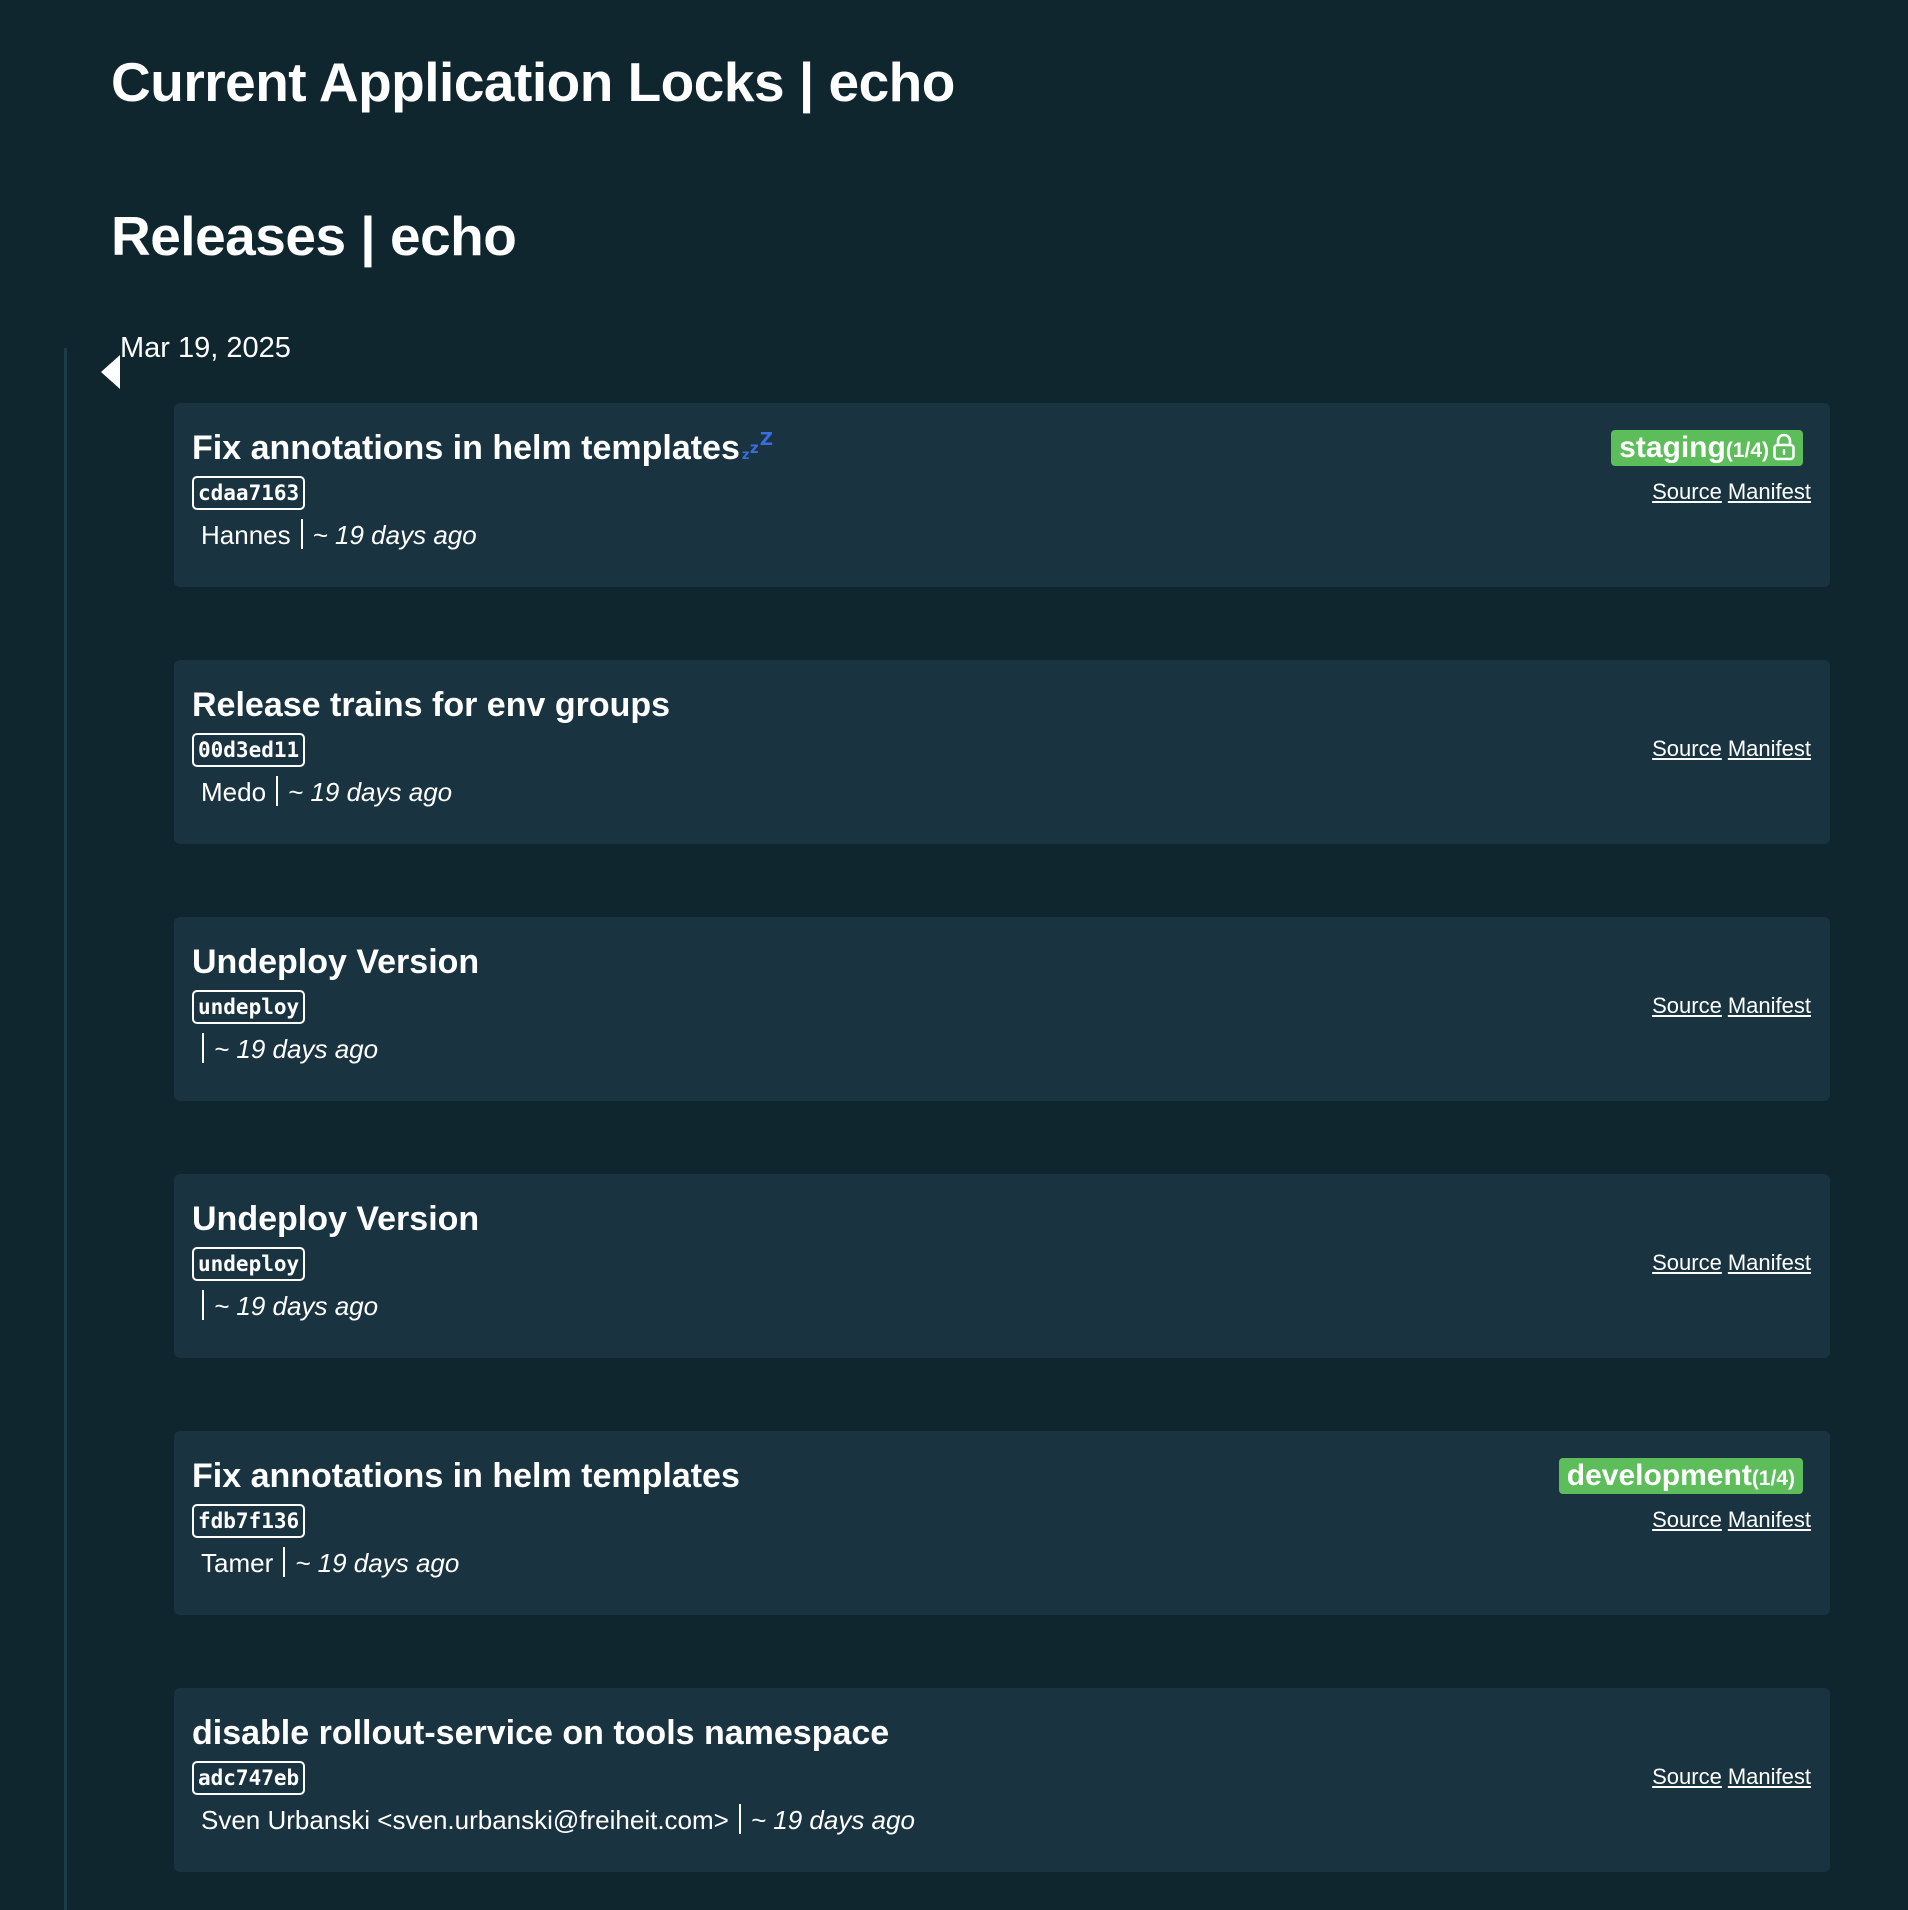  I want to click on timeline-line, so click(65, 1129).